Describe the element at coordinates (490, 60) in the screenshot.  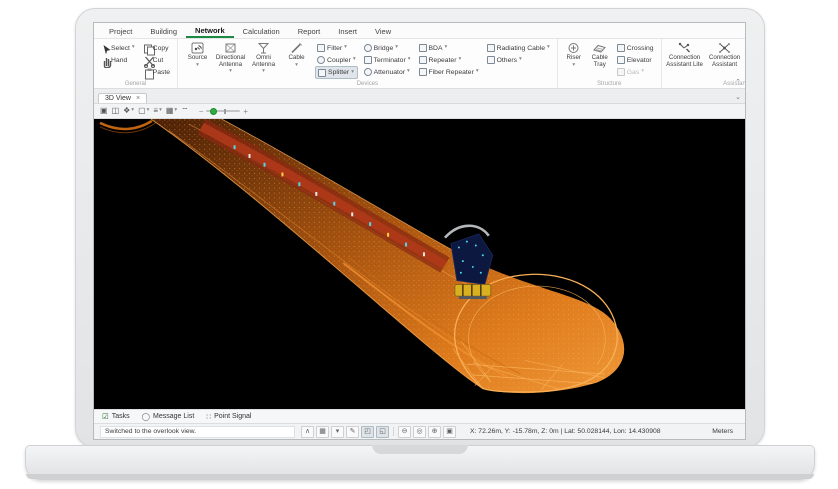
I see `others-icon` at that location.